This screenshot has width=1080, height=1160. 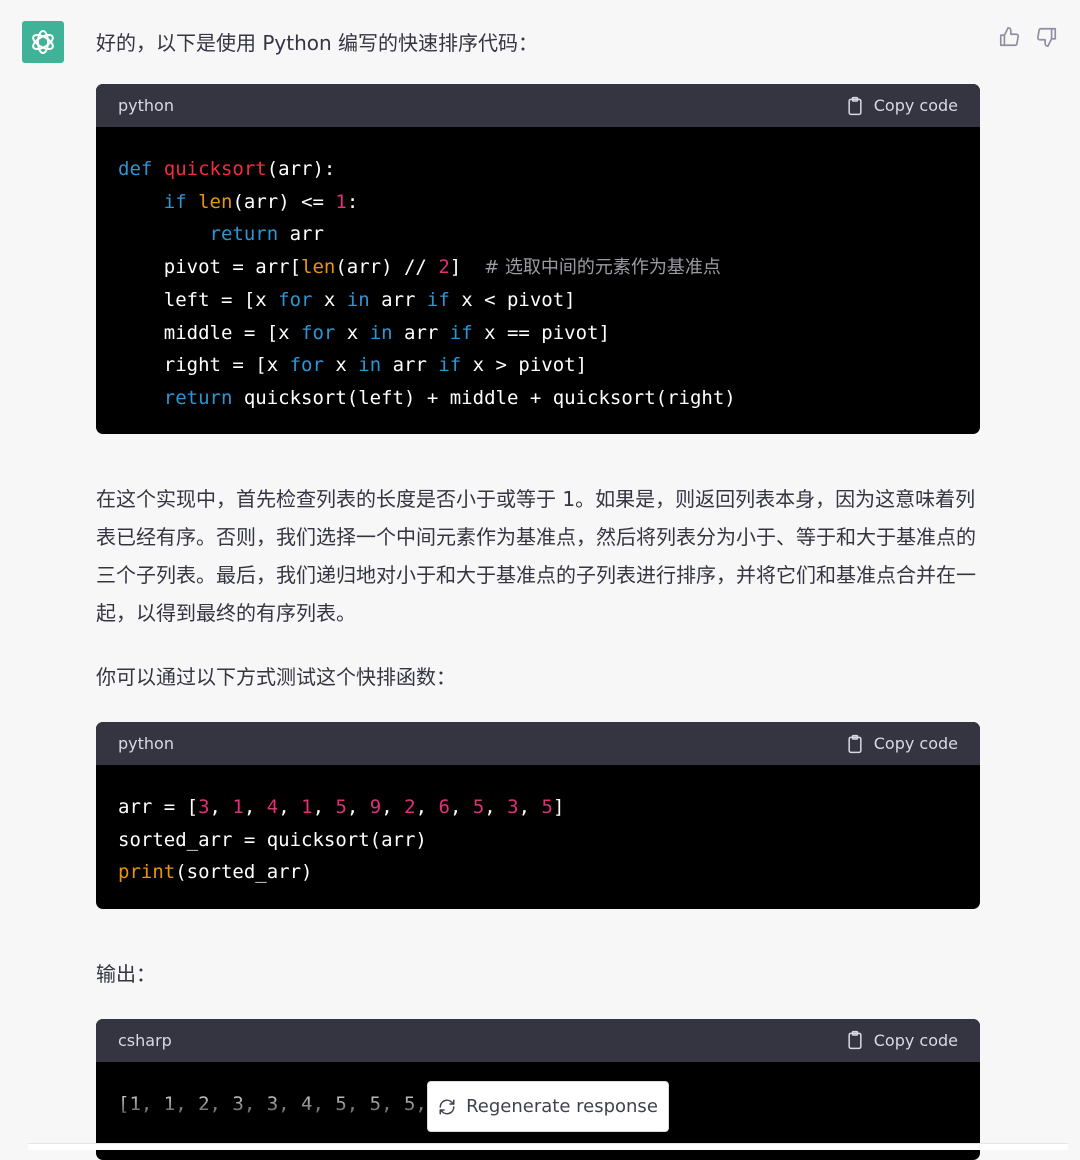 I want to click on code-line: return arr, so click(x=538, y=234).